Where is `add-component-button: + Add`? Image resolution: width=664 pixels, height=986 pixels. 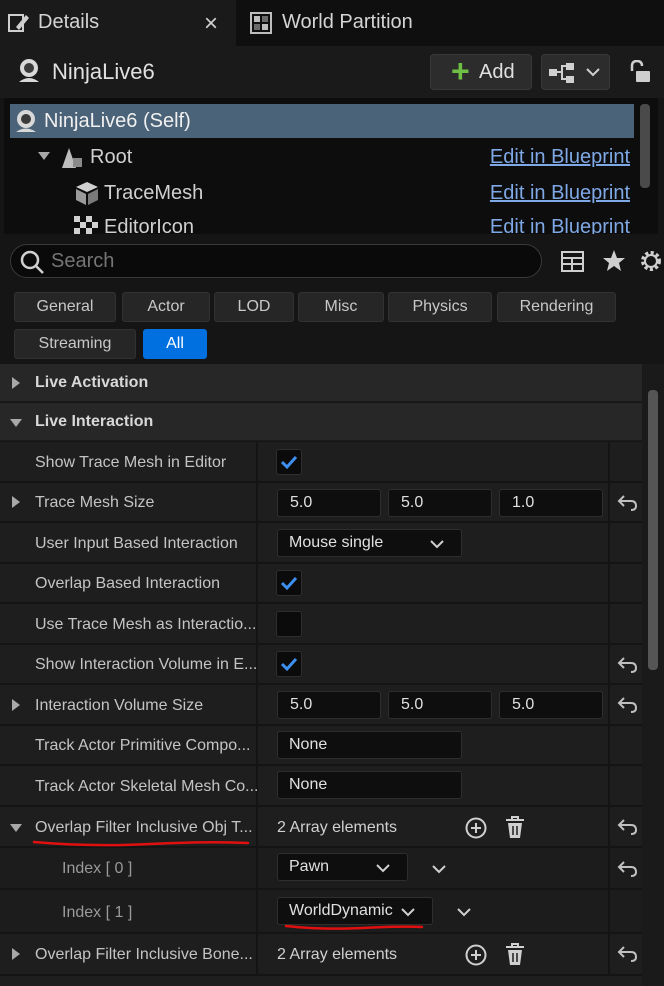 add-component-button: + Add is located at coordinates (481, 71).